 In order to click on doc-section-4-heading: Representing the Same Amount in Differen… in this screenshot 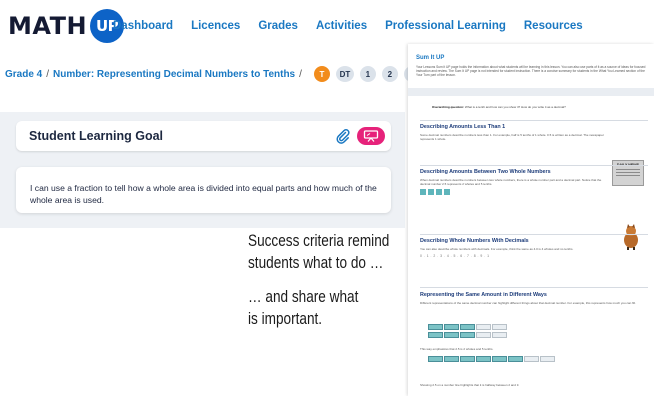, I will do `click(483, 295)`.